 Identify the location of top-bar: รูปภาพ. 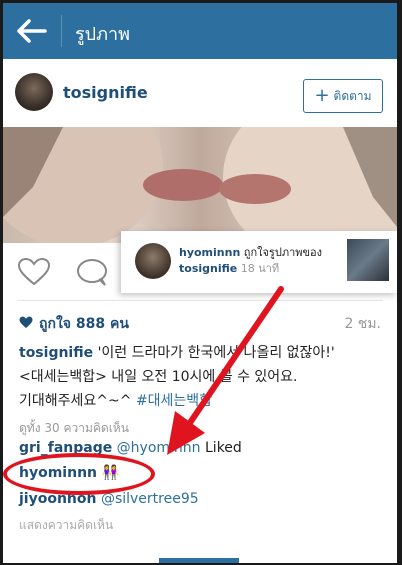
(200, 31).